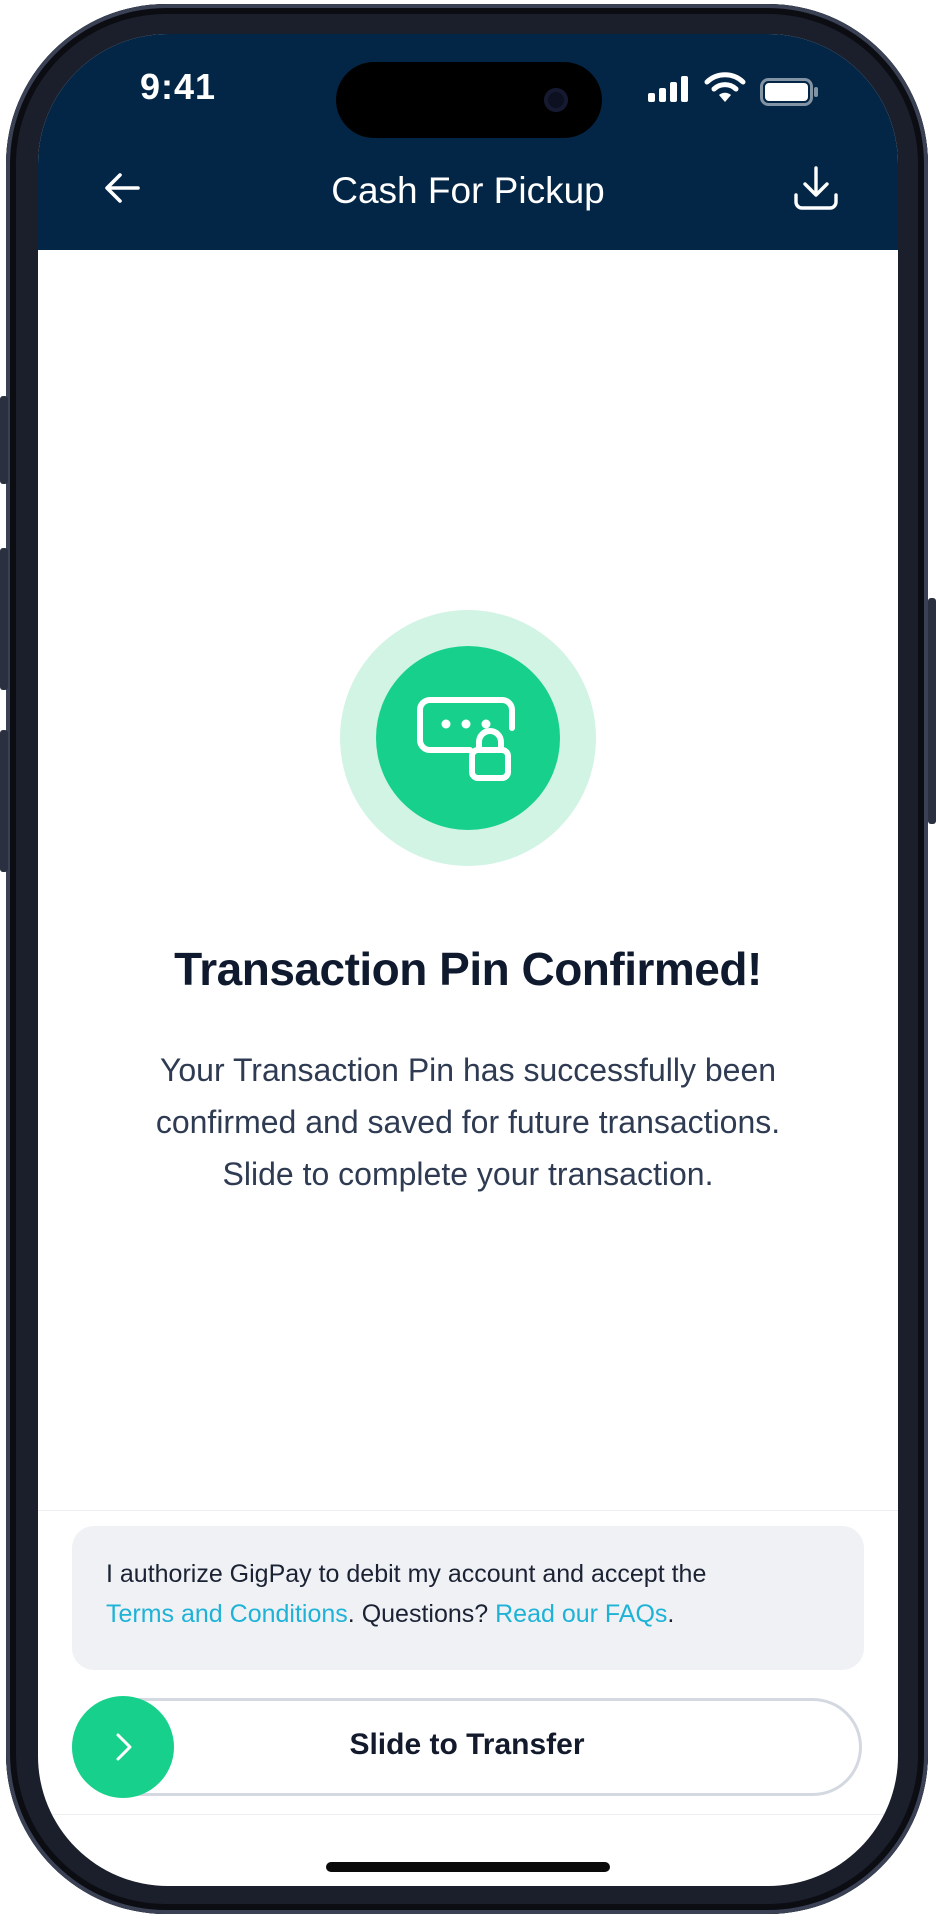 This screenshot has width=936, height=1920. I want to click on page-title: Cash For Pickup, so click(468, 190).